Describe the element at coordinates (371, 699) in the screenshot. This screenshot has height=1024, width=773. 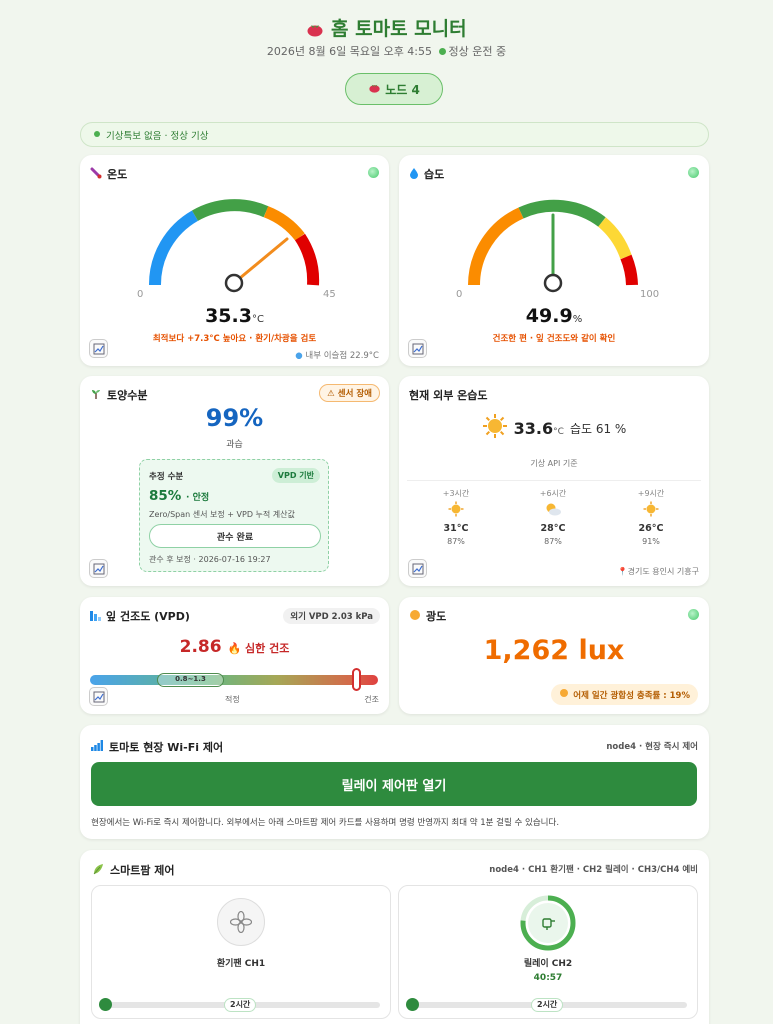
I see `vpd-dry-label: 건조` at that location.